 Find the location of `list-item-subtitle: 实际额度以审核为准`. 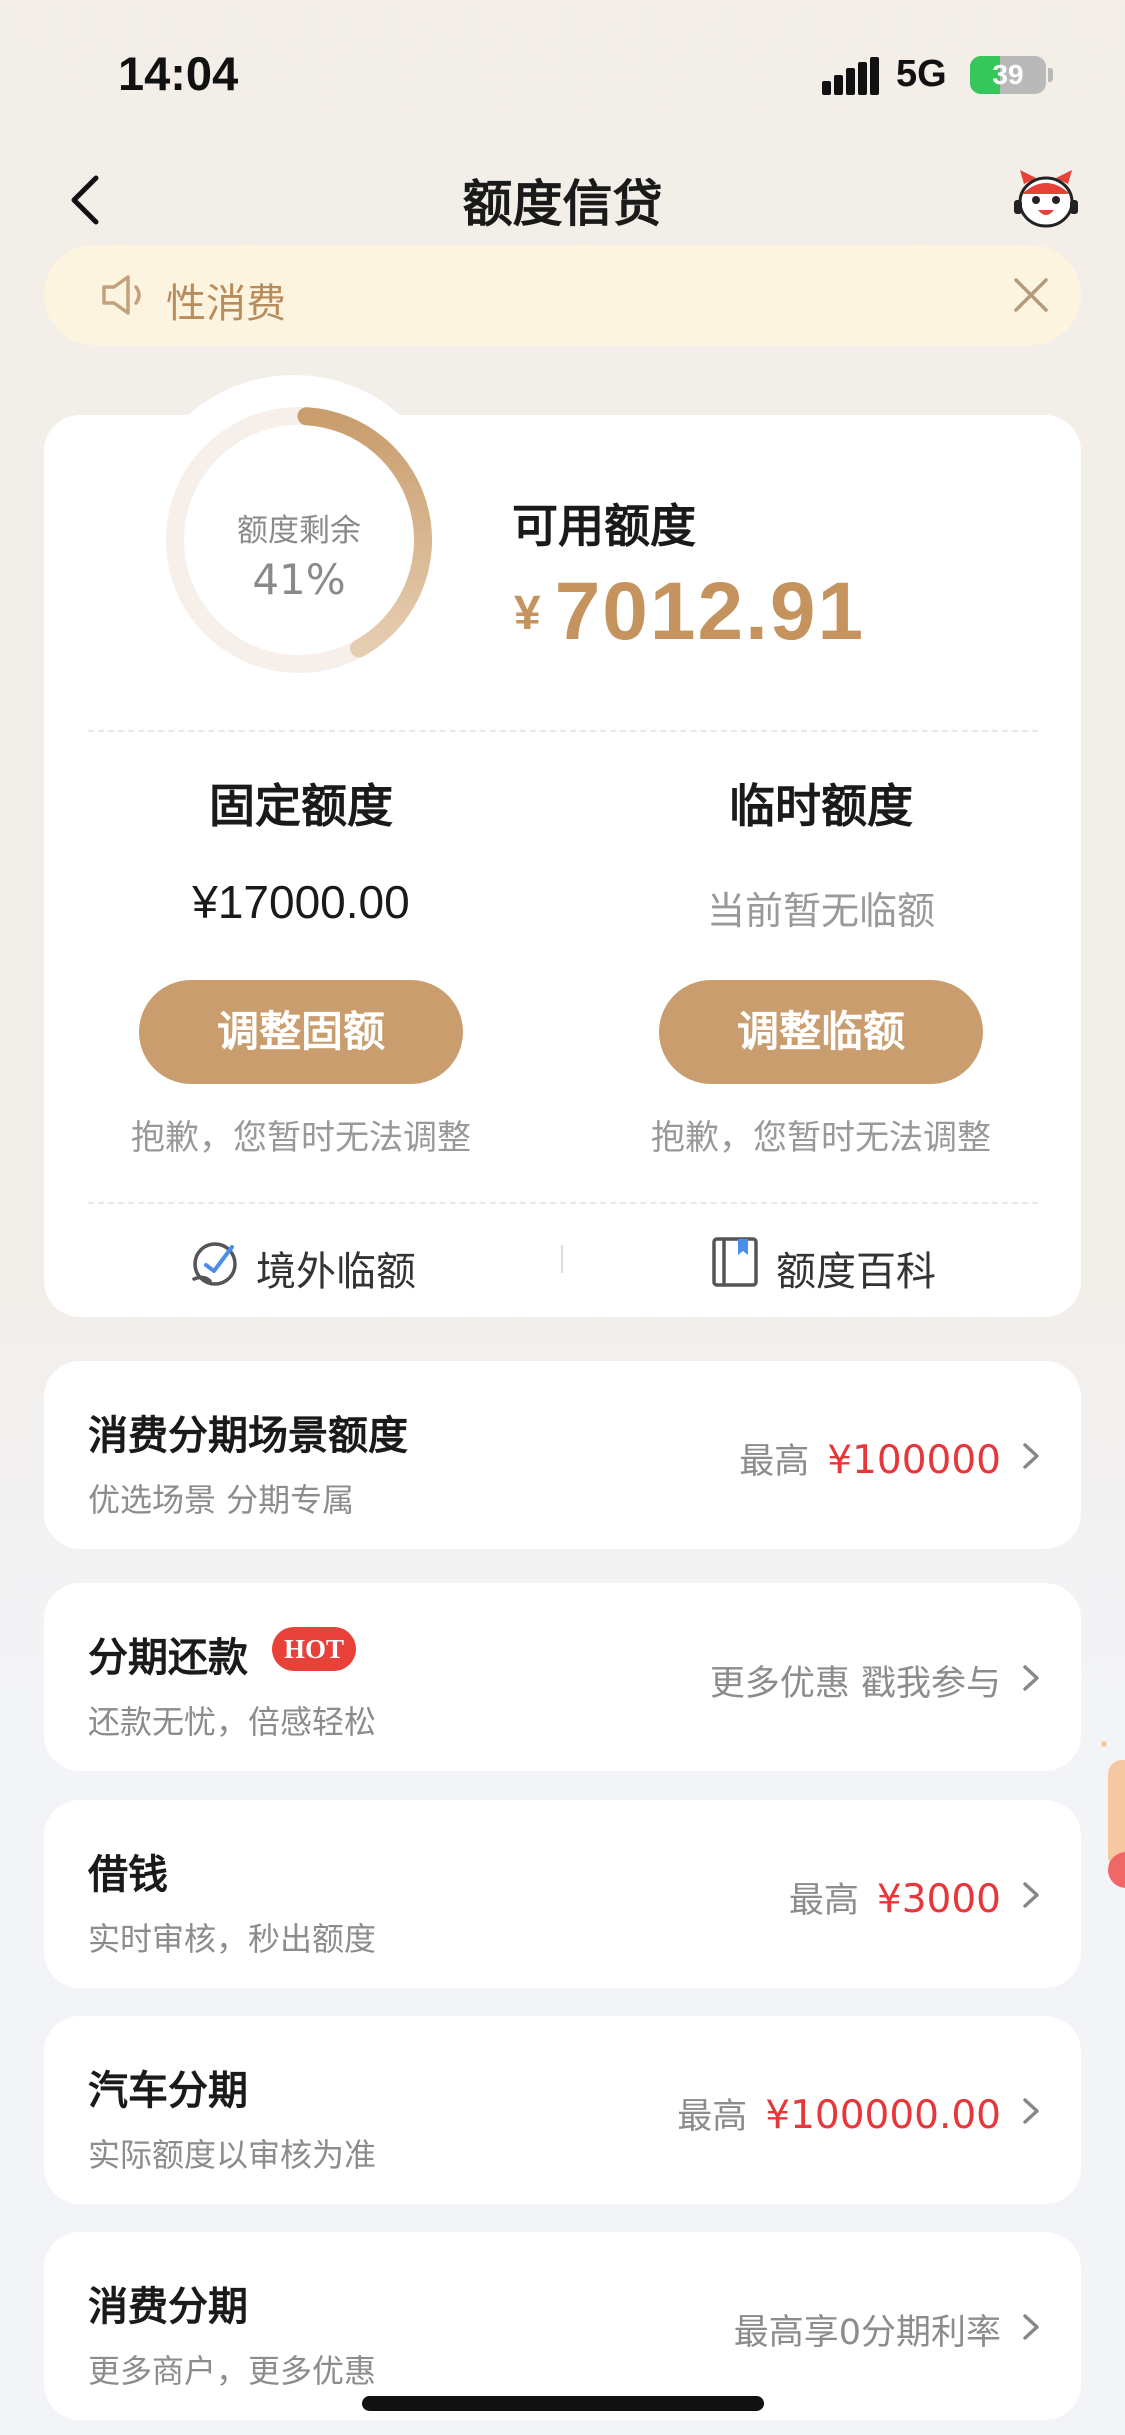

list-item-subtitle: 实际额度以审核为准 is located at coordinates (232, 2155).